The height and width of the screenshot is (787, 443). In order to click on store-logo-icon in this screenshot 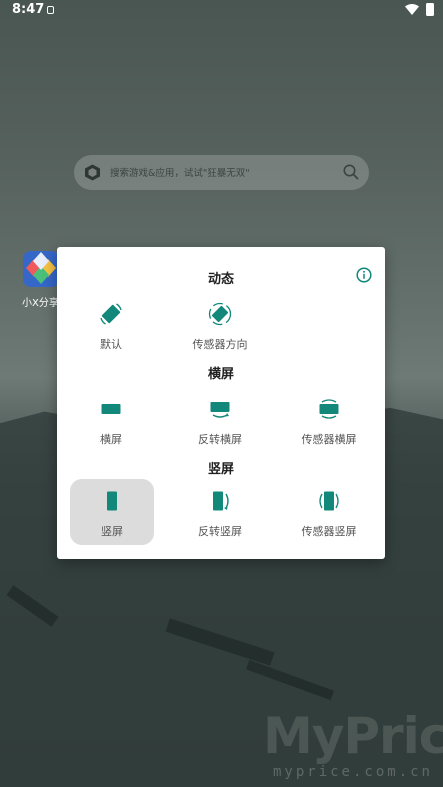, I will do `click(92, 172)`.